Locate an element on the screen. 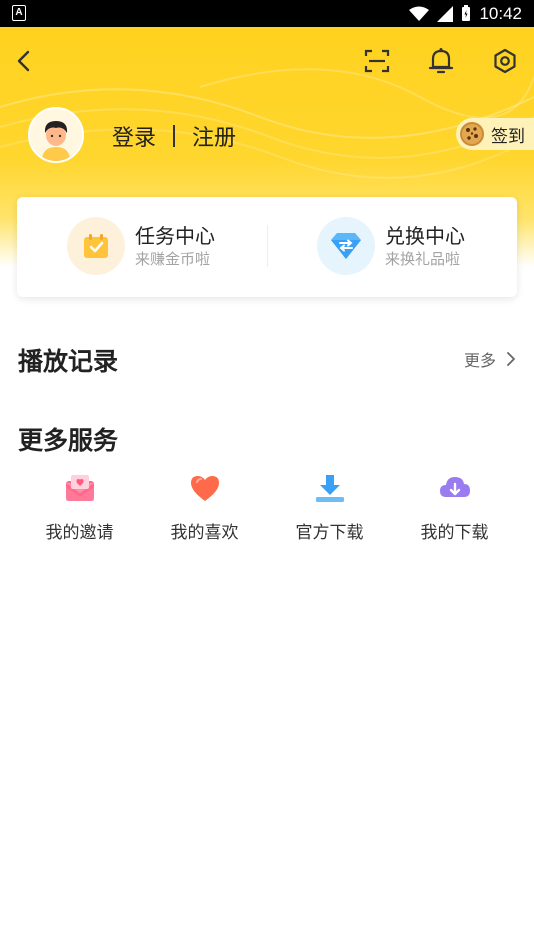 Image resolution: width=534 pixels, height=950 pixels. bell-icon is located at coordinates (441, 61).